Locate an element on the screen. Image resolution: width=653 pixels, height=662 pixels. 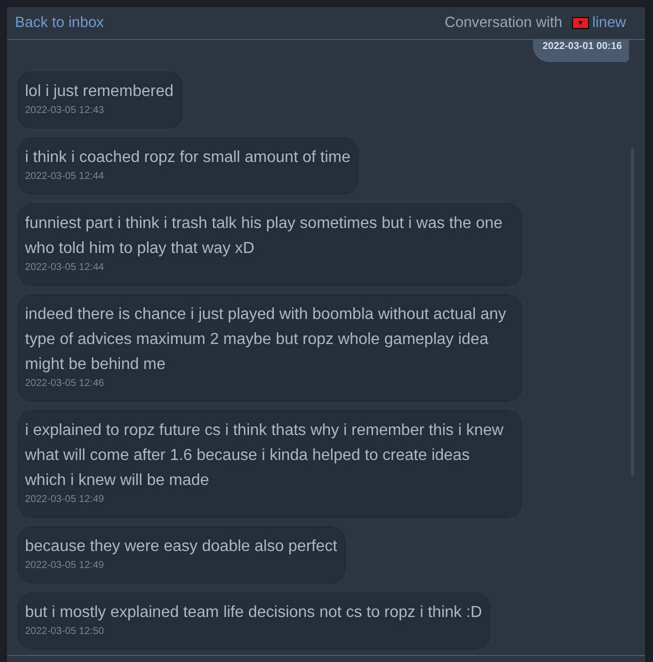
message-time: 2022-03-05 12:46 is located at coordinates (65, 384).